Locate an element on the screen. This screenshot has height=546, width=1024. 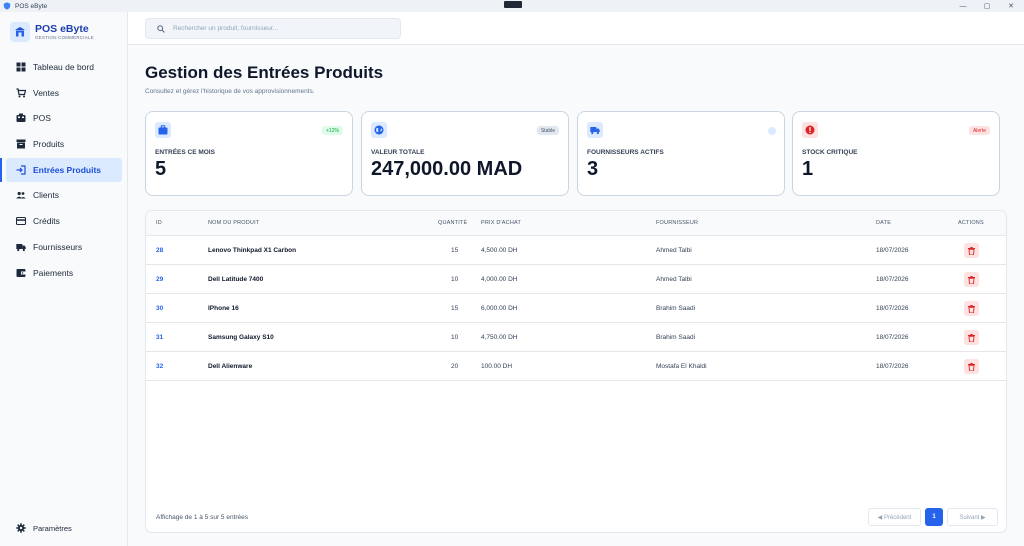
previous-page-button: ◀ Précédent is located at coordinates (894, 517).